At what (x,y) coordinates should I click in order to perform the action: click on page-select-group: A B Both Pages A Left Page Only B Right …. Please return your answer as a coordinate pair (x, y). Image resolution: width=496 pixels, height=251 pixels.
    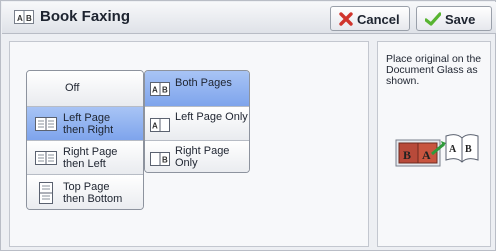
    Looking at the image, I should click on (197, 121).